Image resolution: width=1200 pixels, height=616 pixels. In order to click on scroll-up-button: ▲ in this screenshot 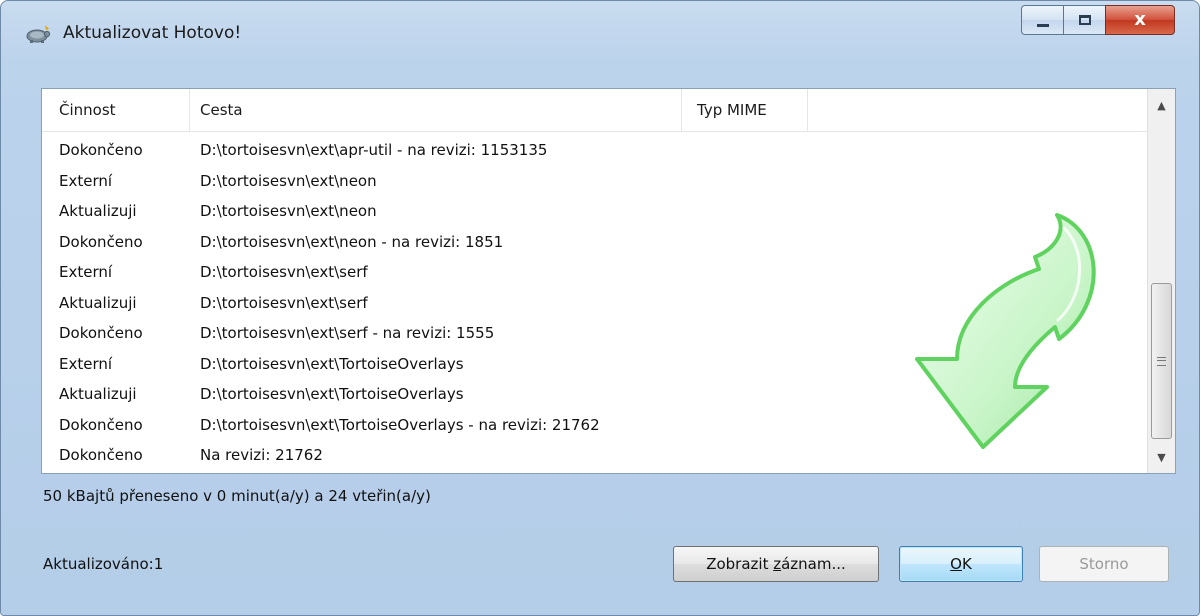, I will do `click(1161, 105)`.